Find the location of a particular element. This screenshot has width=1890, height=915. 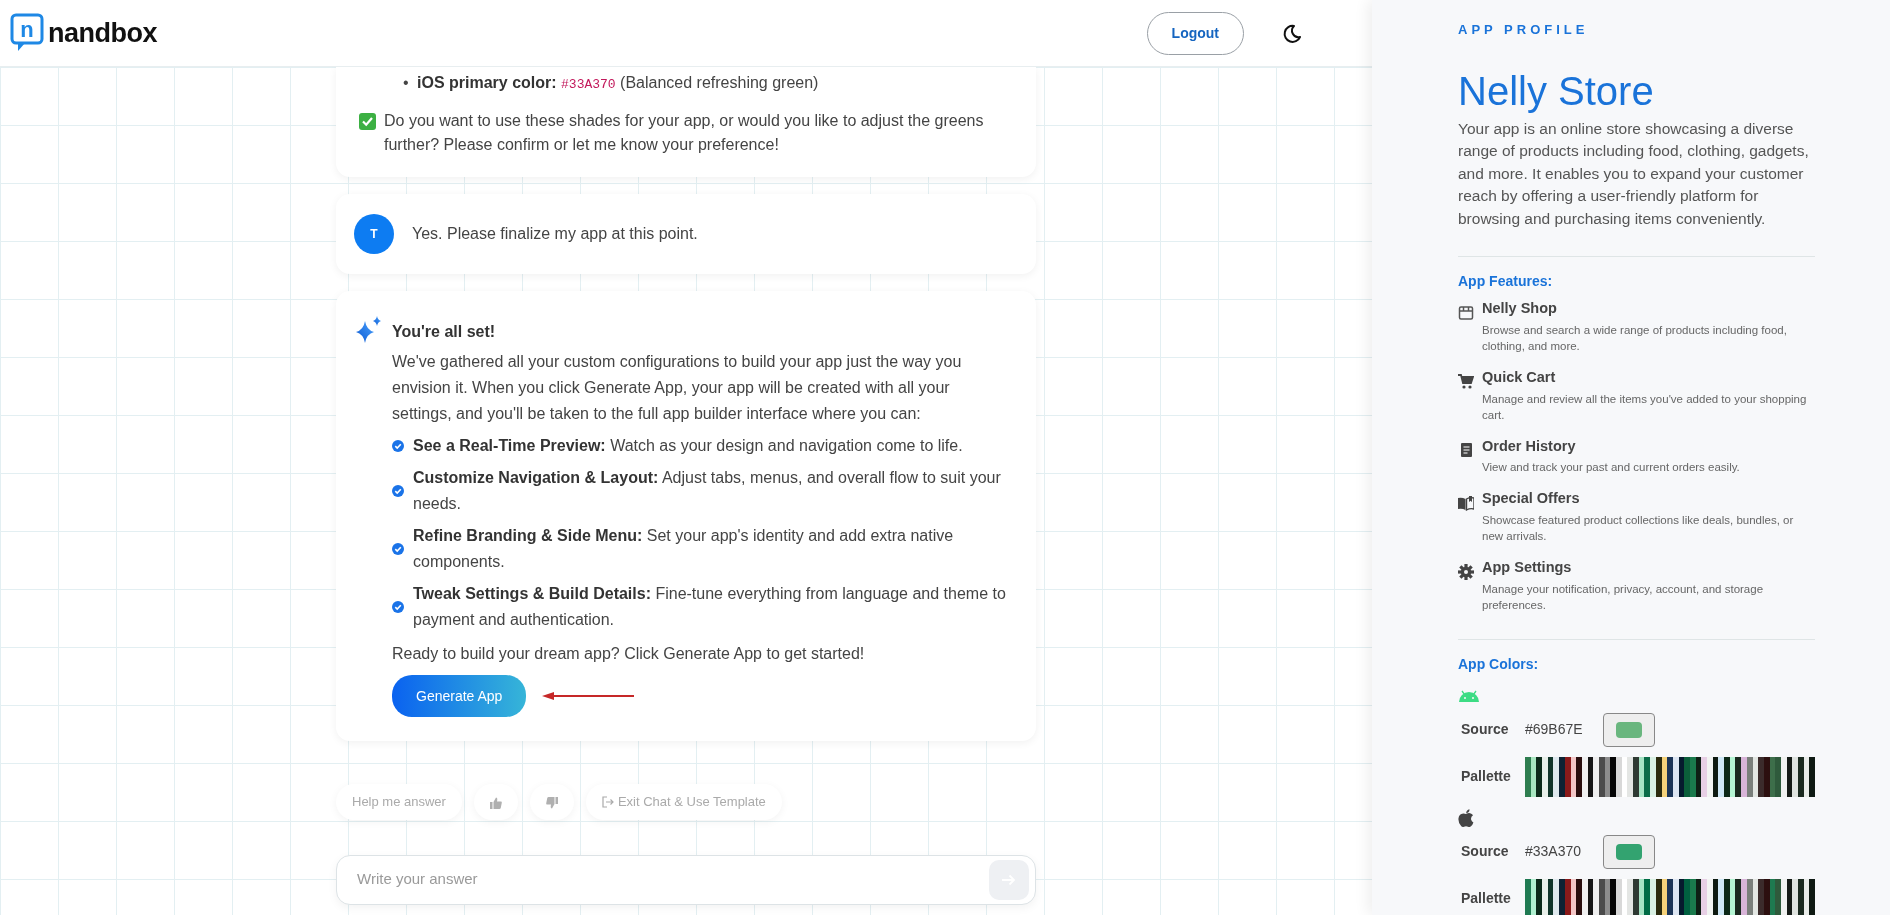

feature-description: Manage your notification, privacy, account, and storage preferences. is located at coordinates (1623, 597).